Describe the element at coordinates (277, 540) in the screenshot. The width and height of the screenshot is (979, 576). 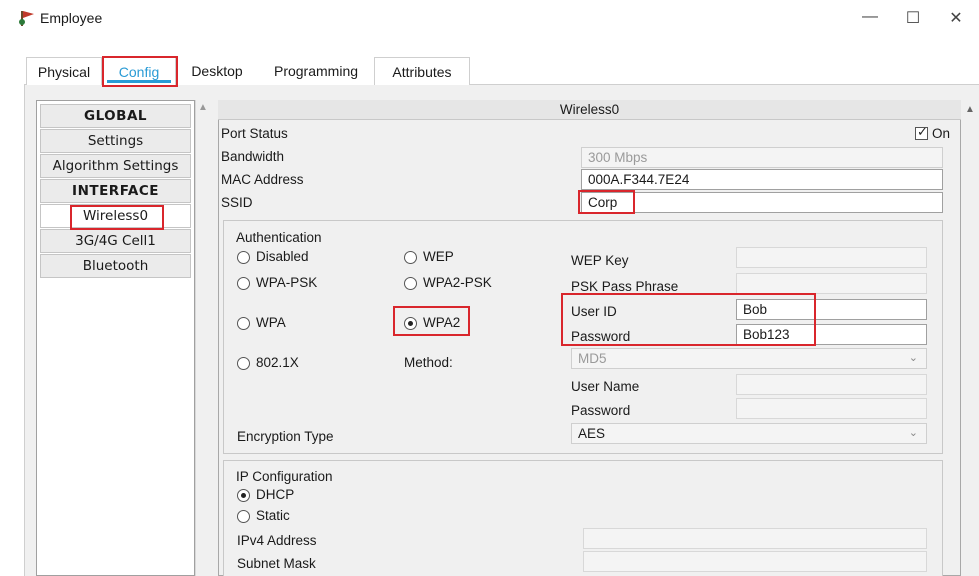
I see `ipv4-address-label: IPv4 Address` at that location.